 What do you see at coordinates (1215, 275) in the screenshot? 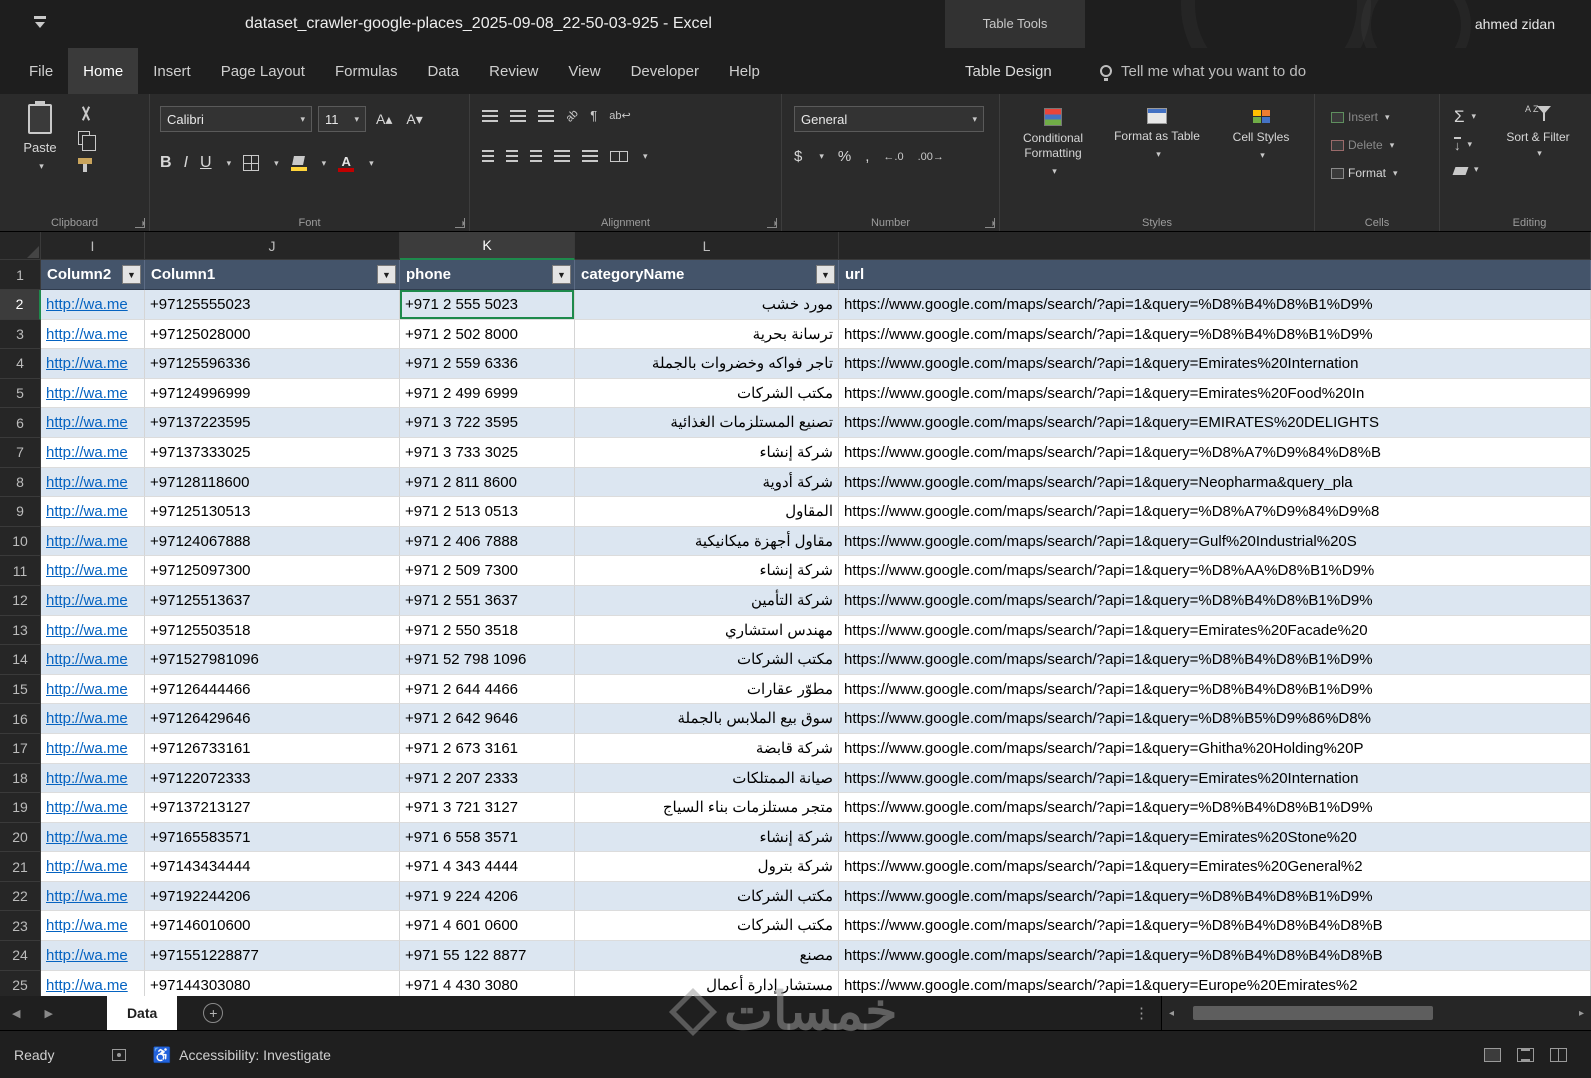
I see `header-cell-url: url` at bounding box center [1215, 275].